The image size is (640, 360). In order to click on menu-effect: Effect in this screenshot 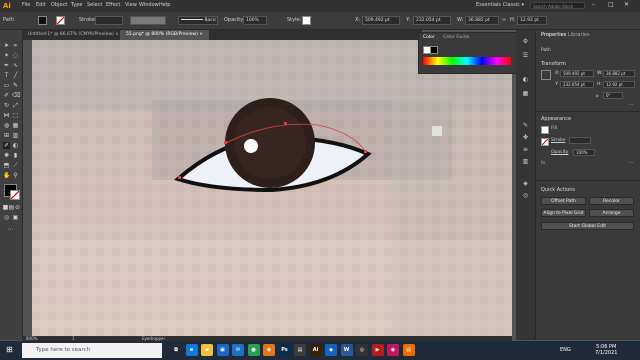, I will do `click(113, 5)`.